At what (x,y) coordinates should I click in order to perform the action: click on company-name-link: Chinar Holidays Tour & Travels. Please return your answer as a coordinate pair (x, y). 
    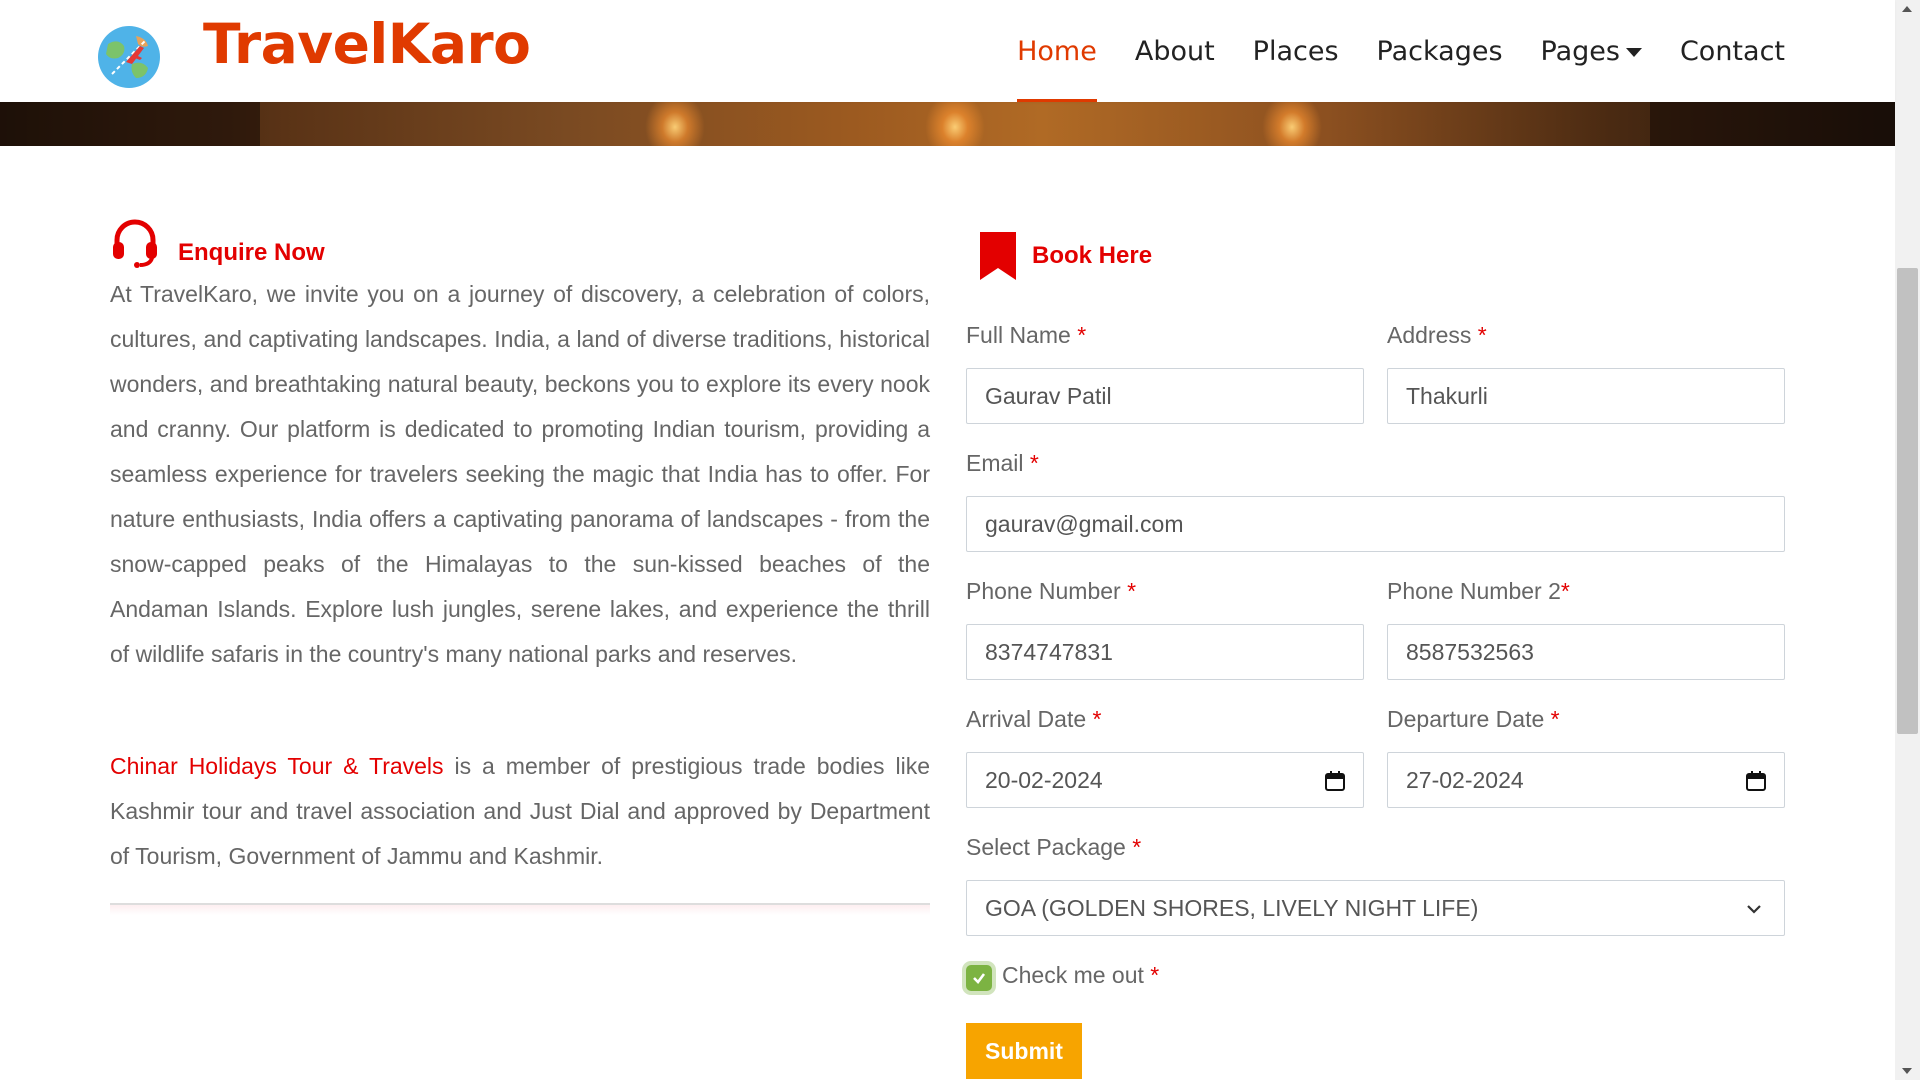
    Looking at the image, I should click on (277, 766).